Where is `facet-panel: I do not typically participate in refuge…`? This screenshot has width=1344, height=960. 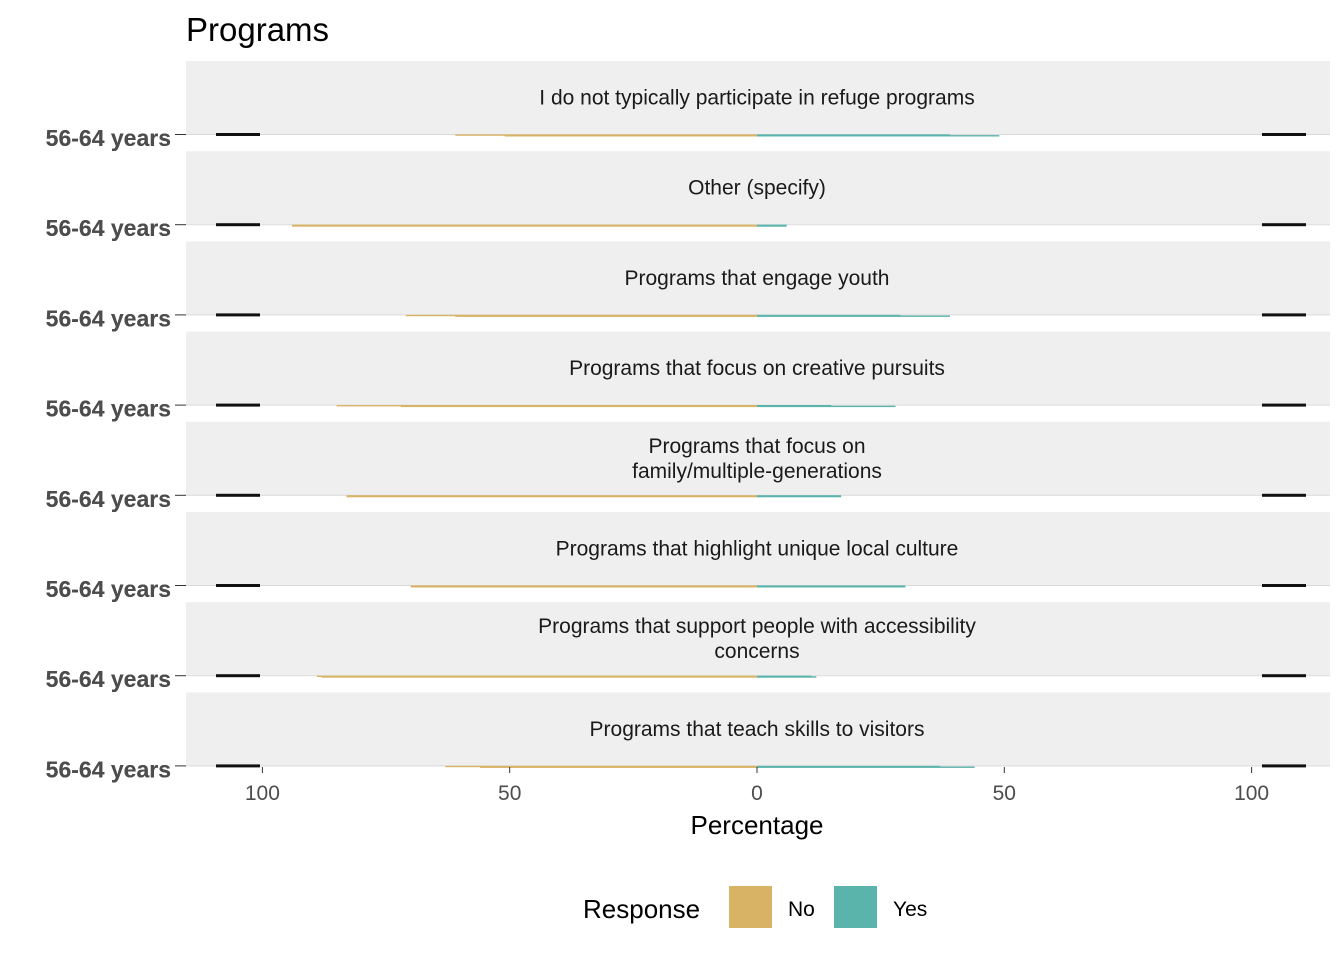
facet-panel: I do not typically participate in refuge… is located at coordinates (688, 106).